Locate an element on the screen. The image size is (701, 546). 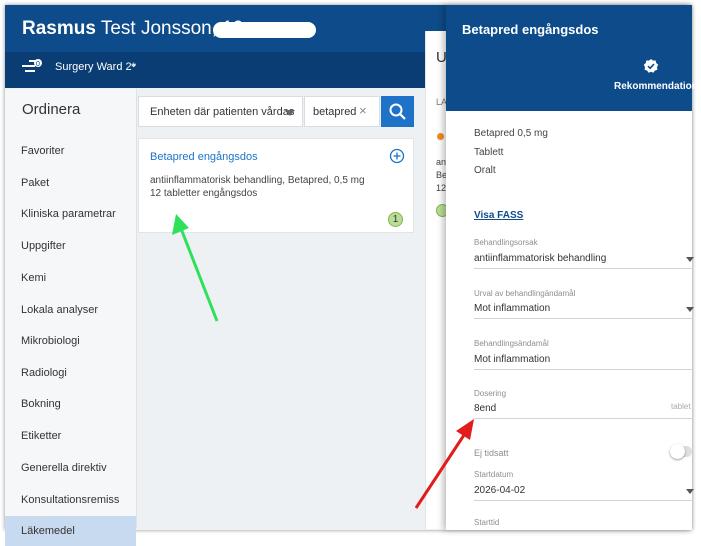
reason-select: antiinflammatorisk behandling is located at coordinates (540, 258).